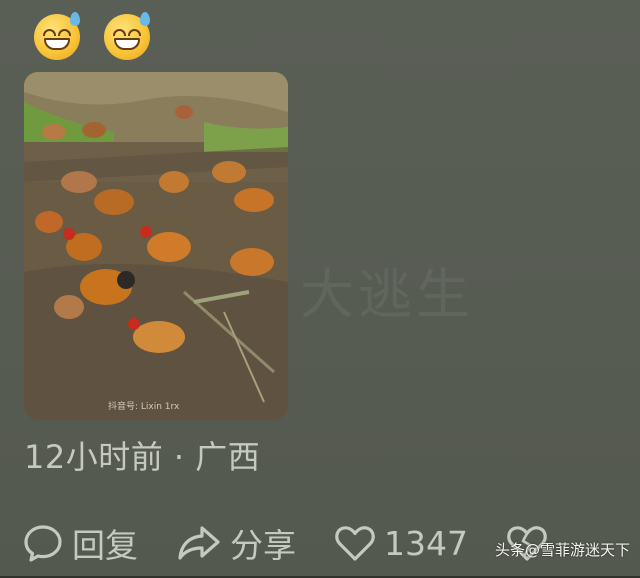 This screenshot has height=578, width=640. What do you see at coordinates (43, 543) in the screenshot?
I see `comment-bubble-icon` at bounding box center [43, 543].